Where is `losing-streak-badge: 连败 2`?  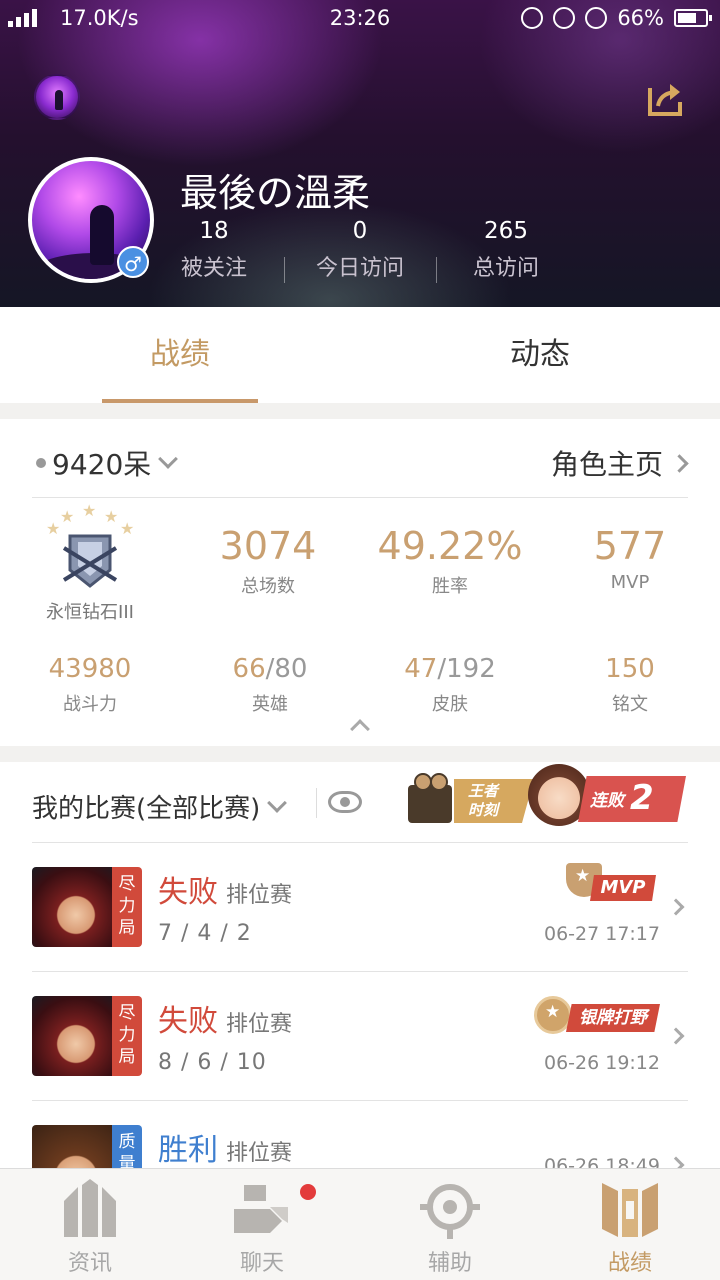
losing-streak-badge: 连败 2 is located at coordinates (632, 799).